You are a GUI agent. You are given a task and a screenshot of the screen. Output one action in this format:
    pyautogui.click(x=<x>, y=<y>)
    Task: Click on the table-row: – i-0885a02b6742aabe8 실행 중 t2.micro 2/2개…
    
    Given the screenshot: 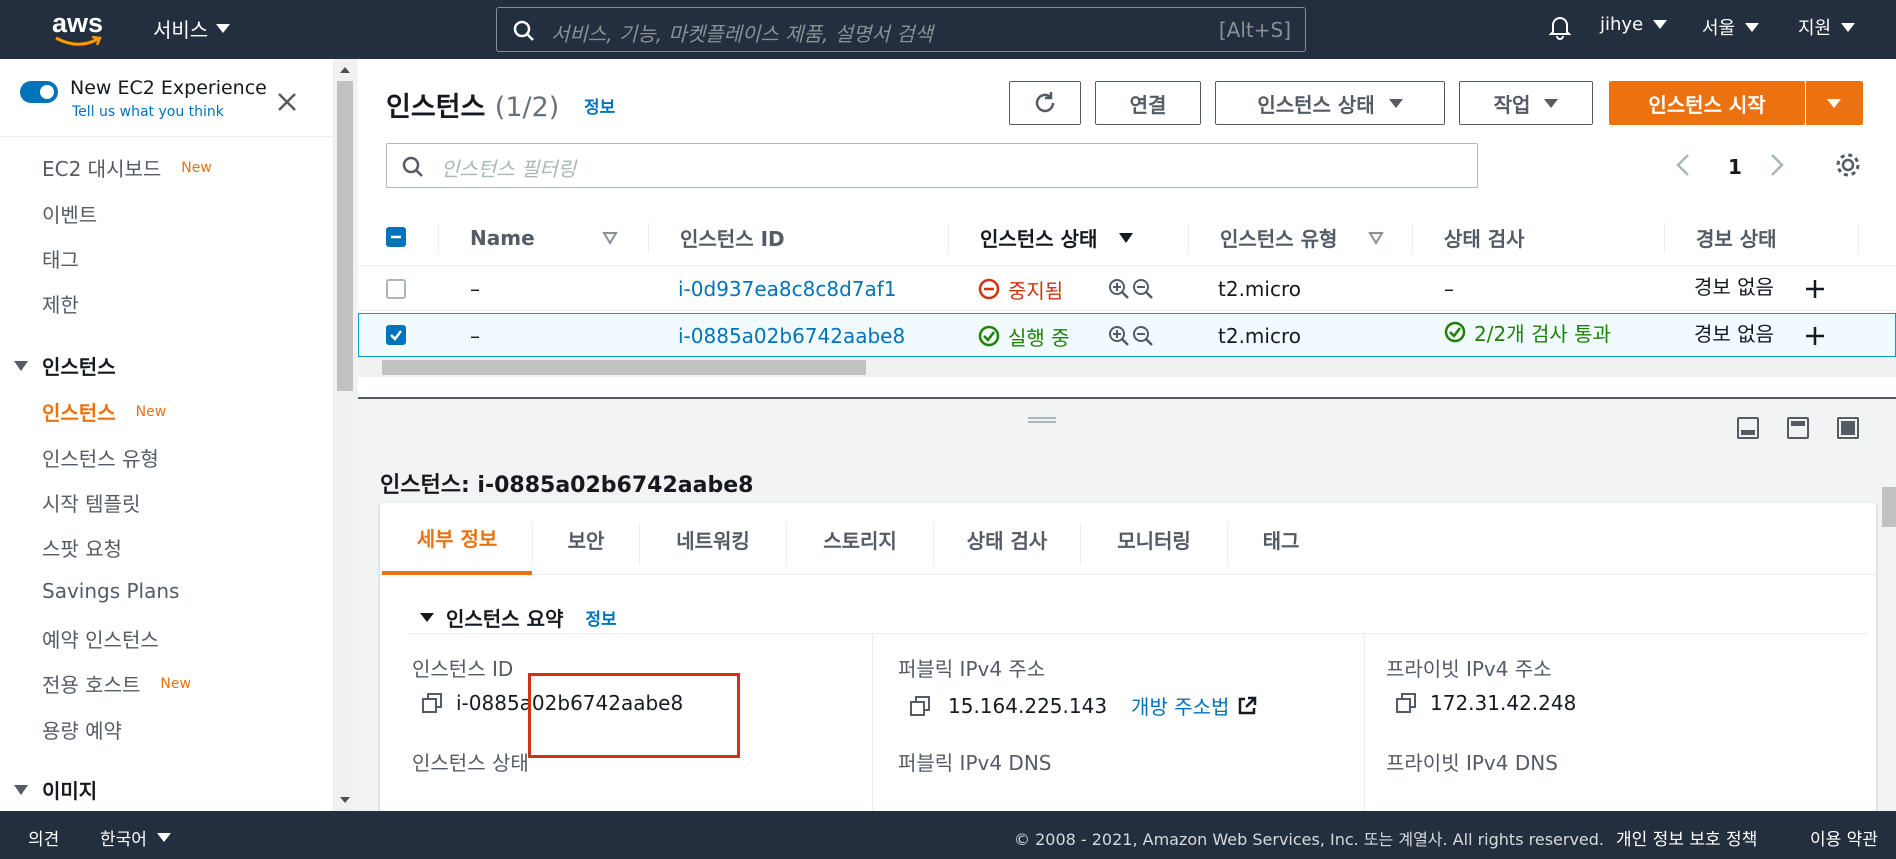 What is the action you would take?
    pyautogui.click(x=1127, y=335)
    